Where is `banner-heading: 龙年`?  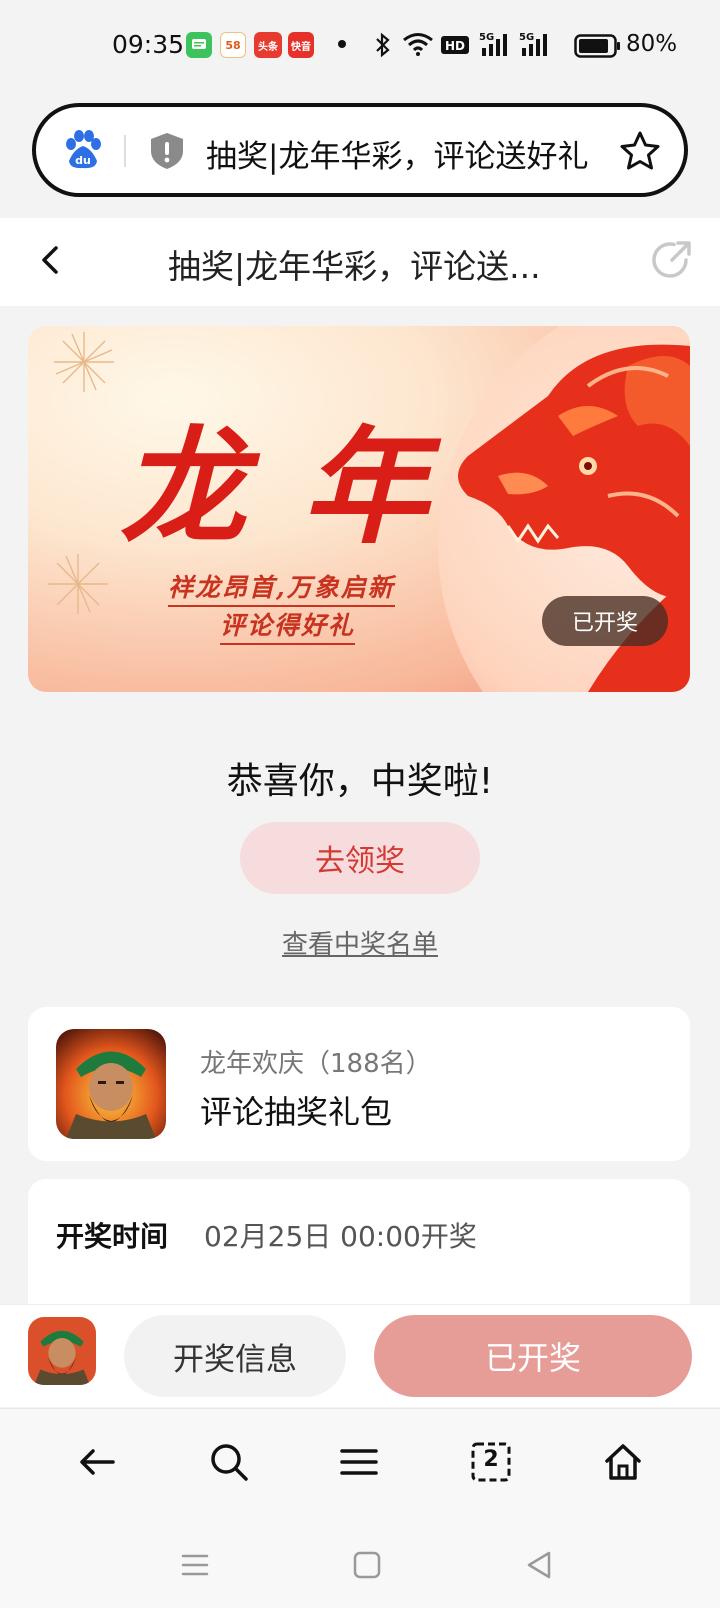
banner-heading: 龙年 is located at coordinates (302, 487).